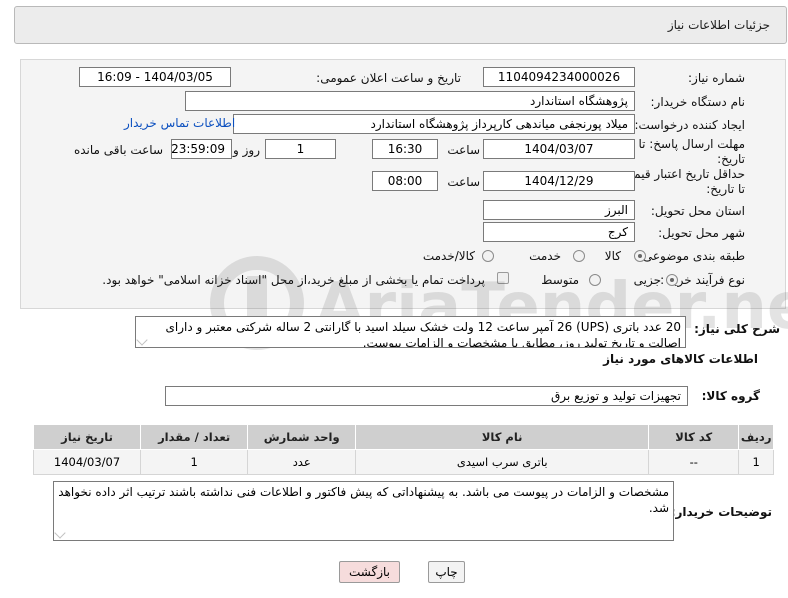 Image resolution: width=788 pixels, height=598 pixels. I want to click on need-number-field: 1104094234000026, so click(559, 77).